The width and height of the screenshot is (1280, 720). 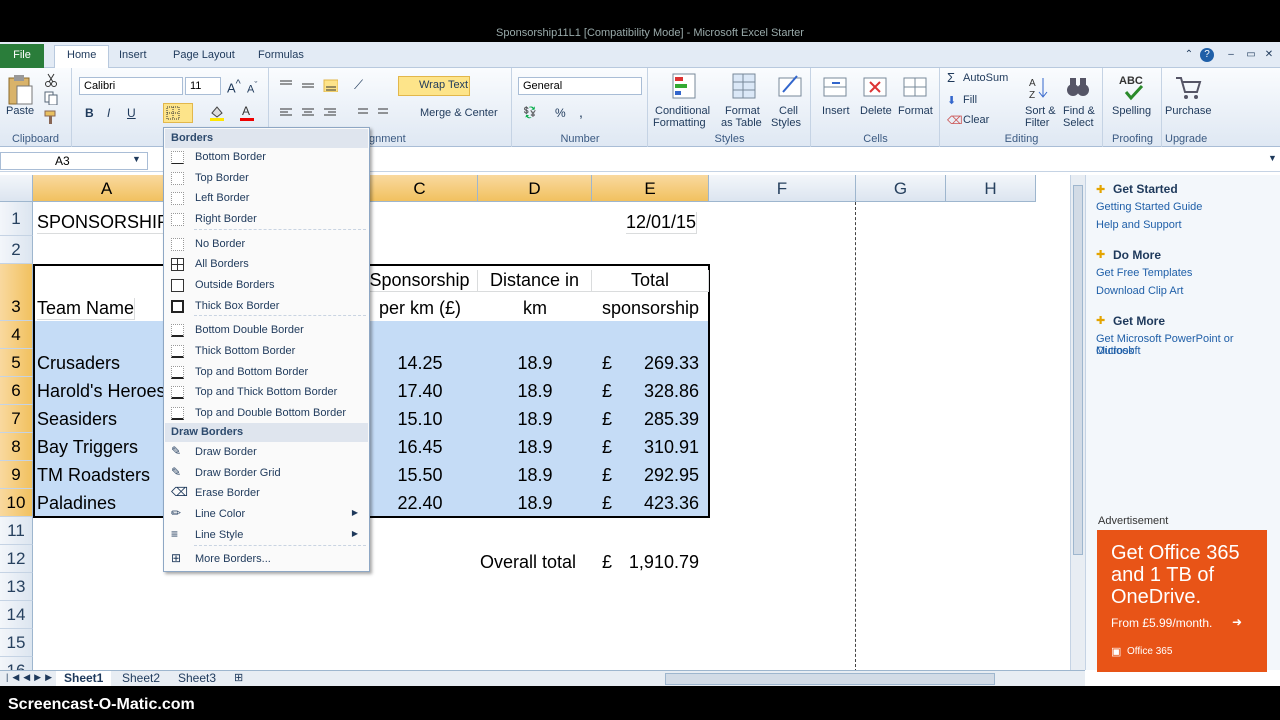 What do you see at coordinates (650, 419) in the screenshot?
I see `total-sponsorship-cell: 285.39` at bounding box center [650, 419].